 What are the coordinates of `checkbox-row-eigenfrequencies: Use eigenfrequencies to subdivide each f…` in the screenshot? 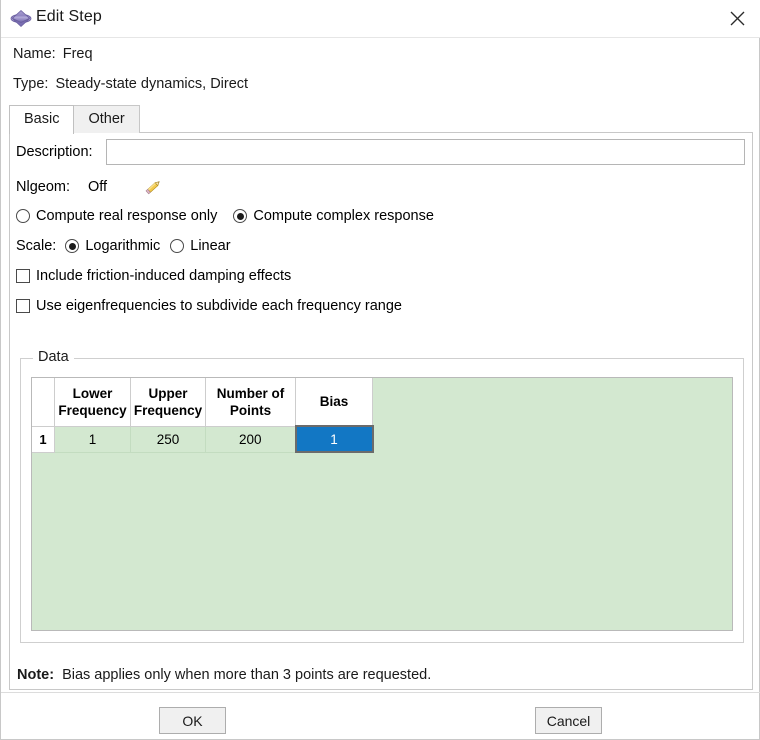 It's located at (217, 306).